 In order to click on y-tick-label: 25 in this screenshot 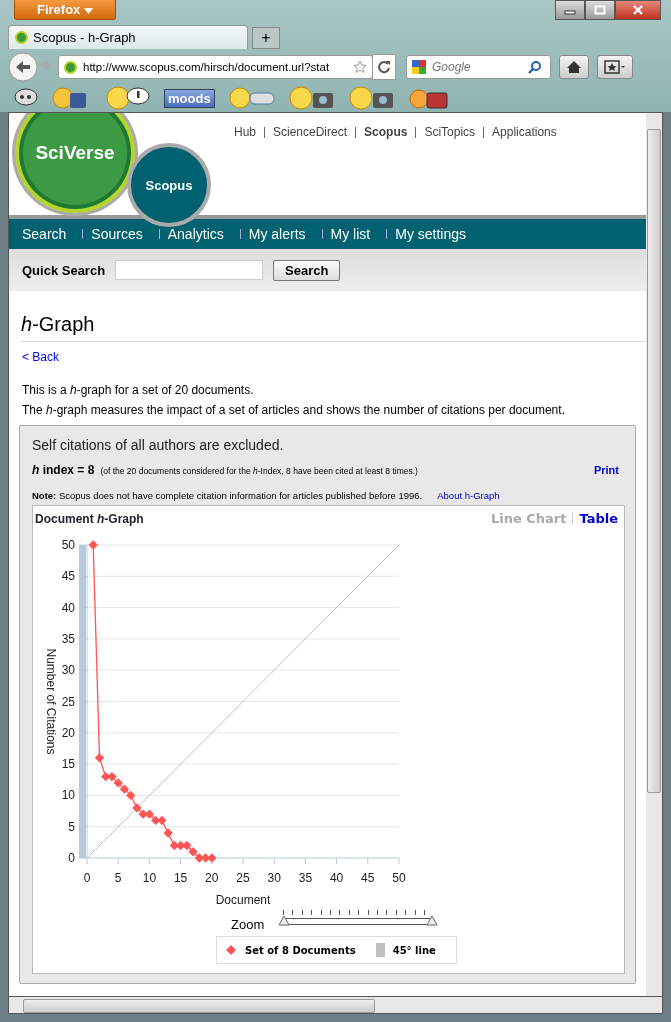, I will do `click(68, 701)`.